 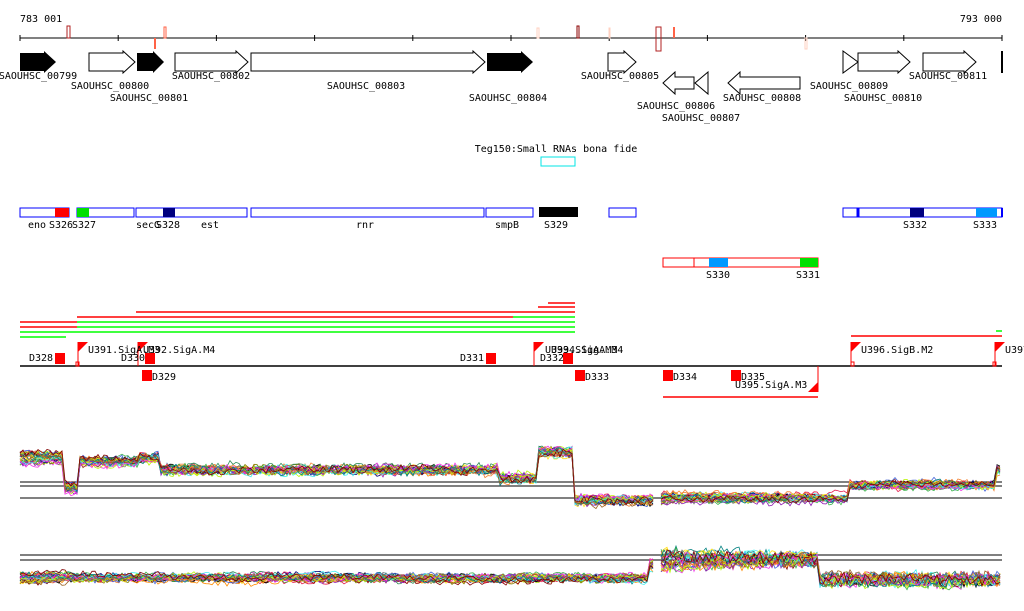 I want to click on site-label: U392.SigA.M4, so click(x=179, y=350).